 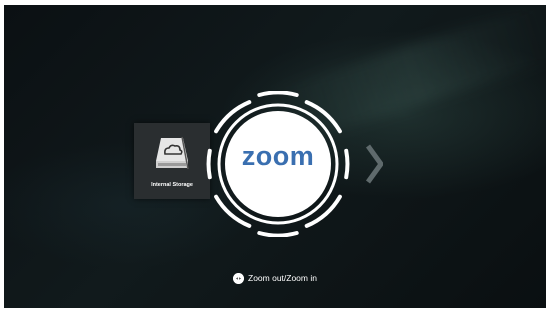 What do you see at coordinates (282, 278) in the screenshot?
I see `hint-text: Zoom out/Zoom in` at bounding box center [282, 278].